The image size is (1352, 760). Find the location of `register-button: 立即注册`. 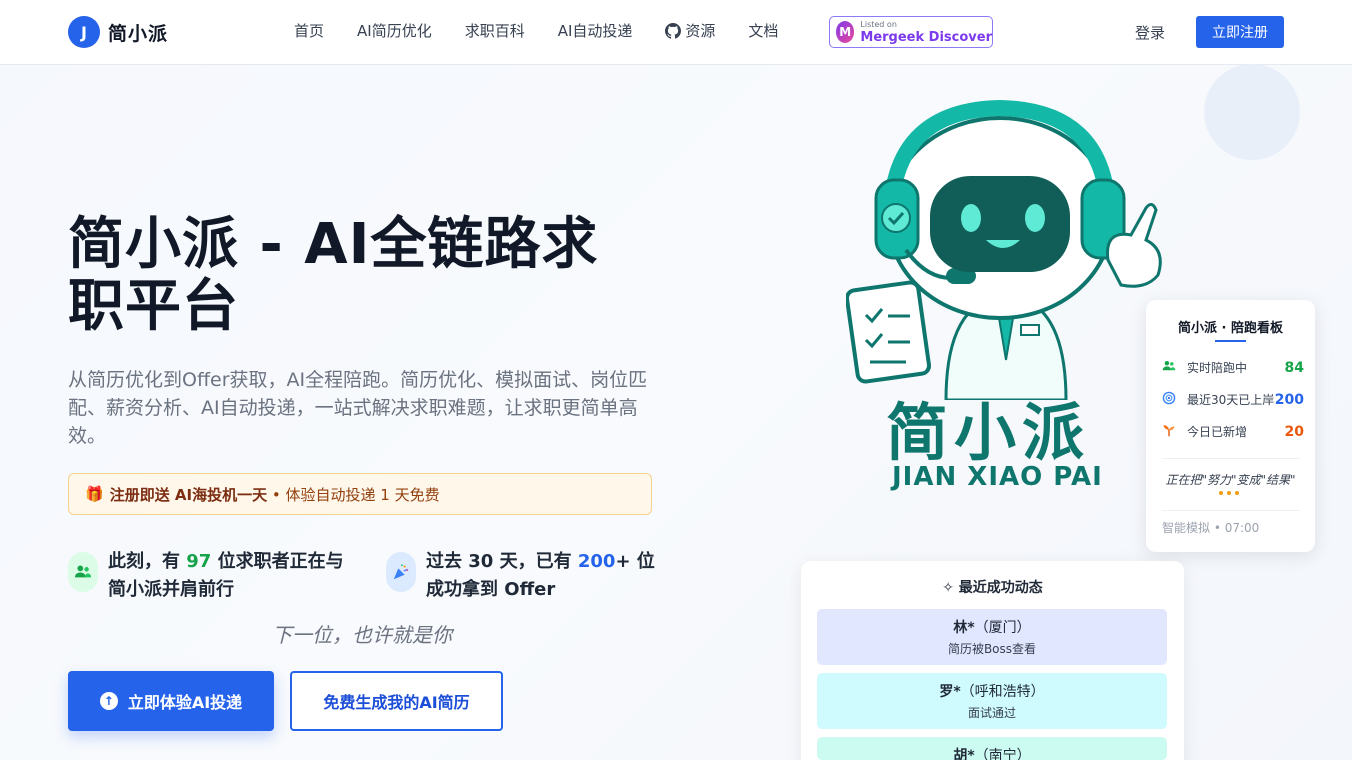

register-button: 立即注册 is located at coordinates (1240, 32).